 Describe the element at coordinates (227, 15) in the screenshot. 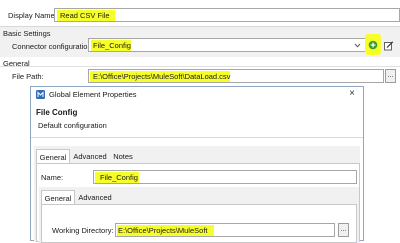

I see `display-name-input: Read CSV File` at that location.